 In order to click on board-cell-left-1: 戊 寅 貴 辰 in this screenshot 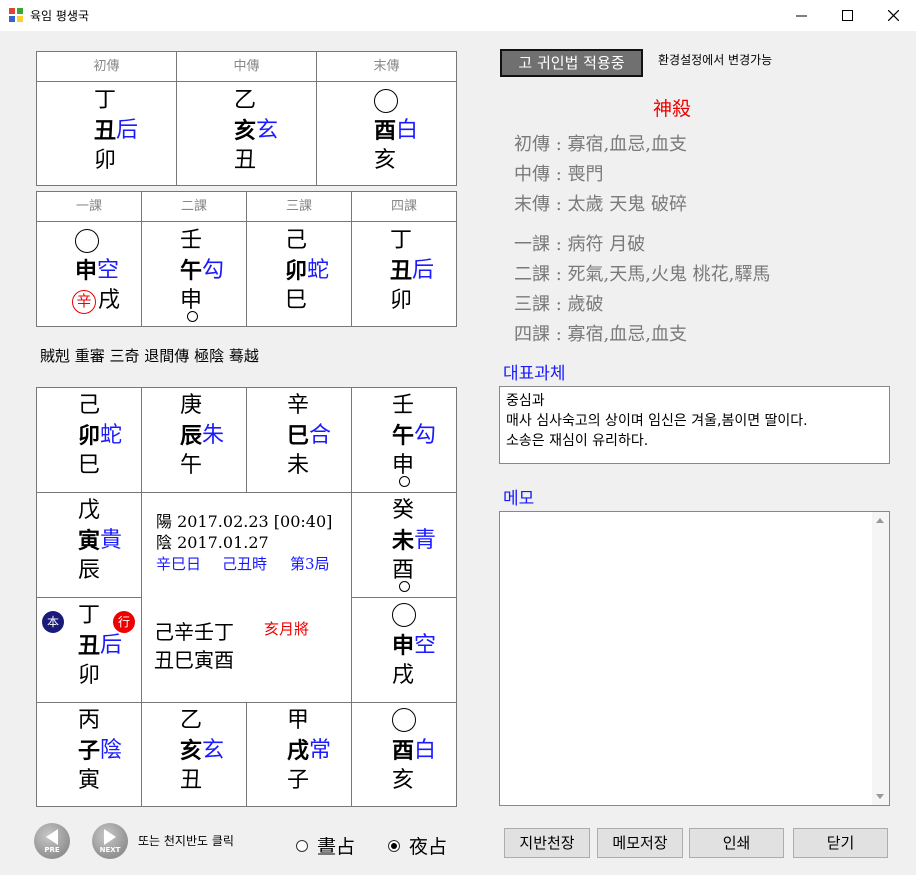, I will do `click(89, 545)`.